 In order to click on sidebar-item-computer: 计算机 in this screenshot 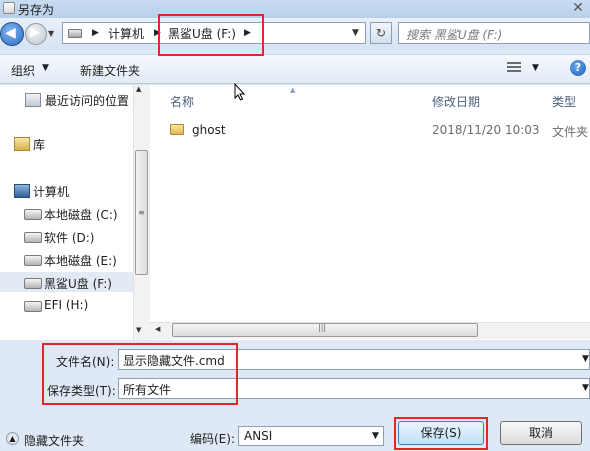, I will do `click(66, 190)`.